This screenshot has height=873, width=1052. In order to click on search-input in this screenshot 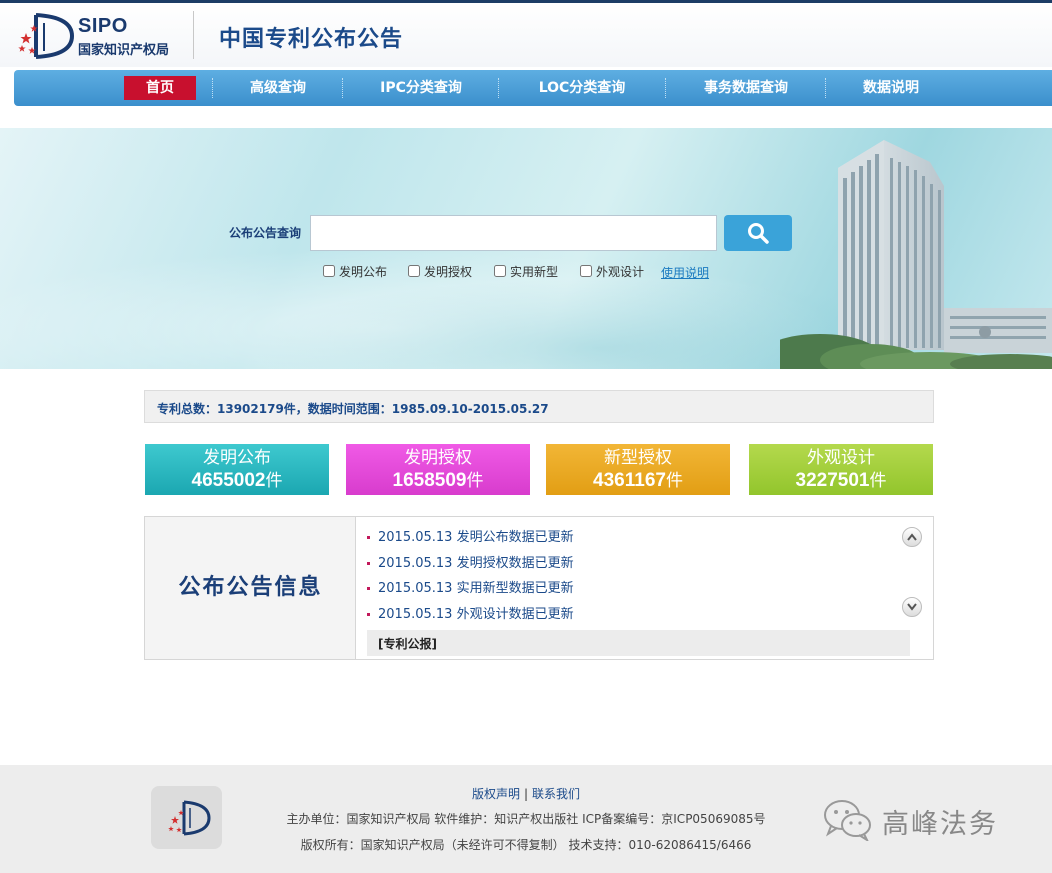, I will do `click(513, 233)`.